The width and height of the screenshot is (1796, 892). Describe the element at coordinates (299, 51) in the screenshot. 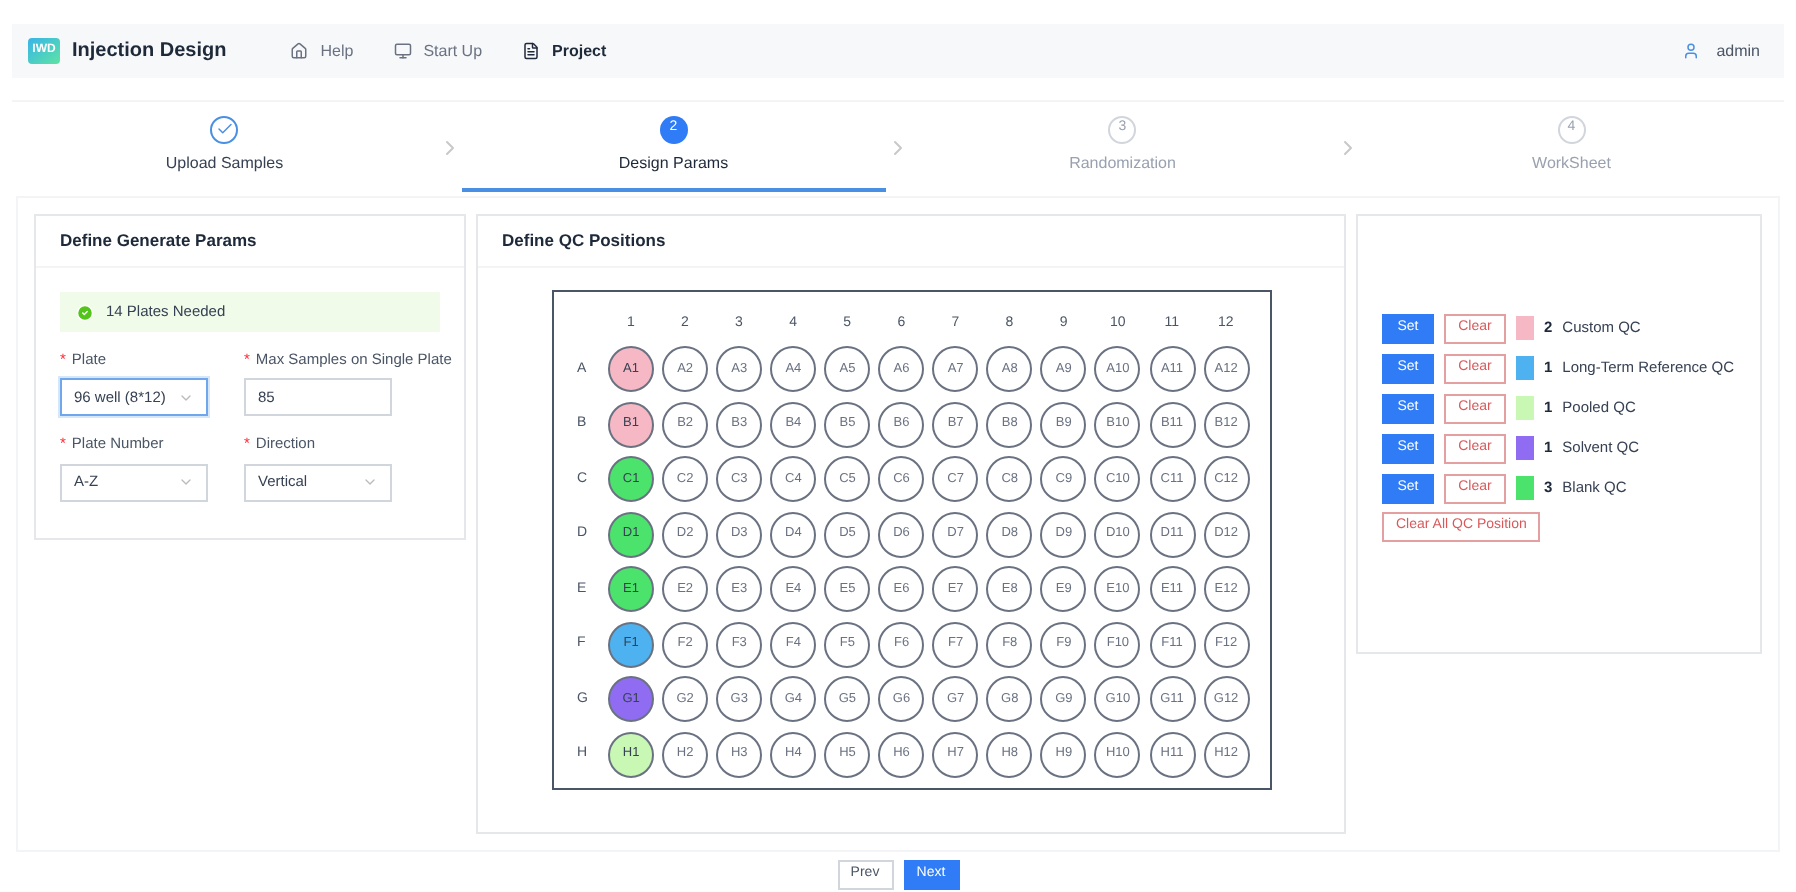

I see `home-icon` at that location.